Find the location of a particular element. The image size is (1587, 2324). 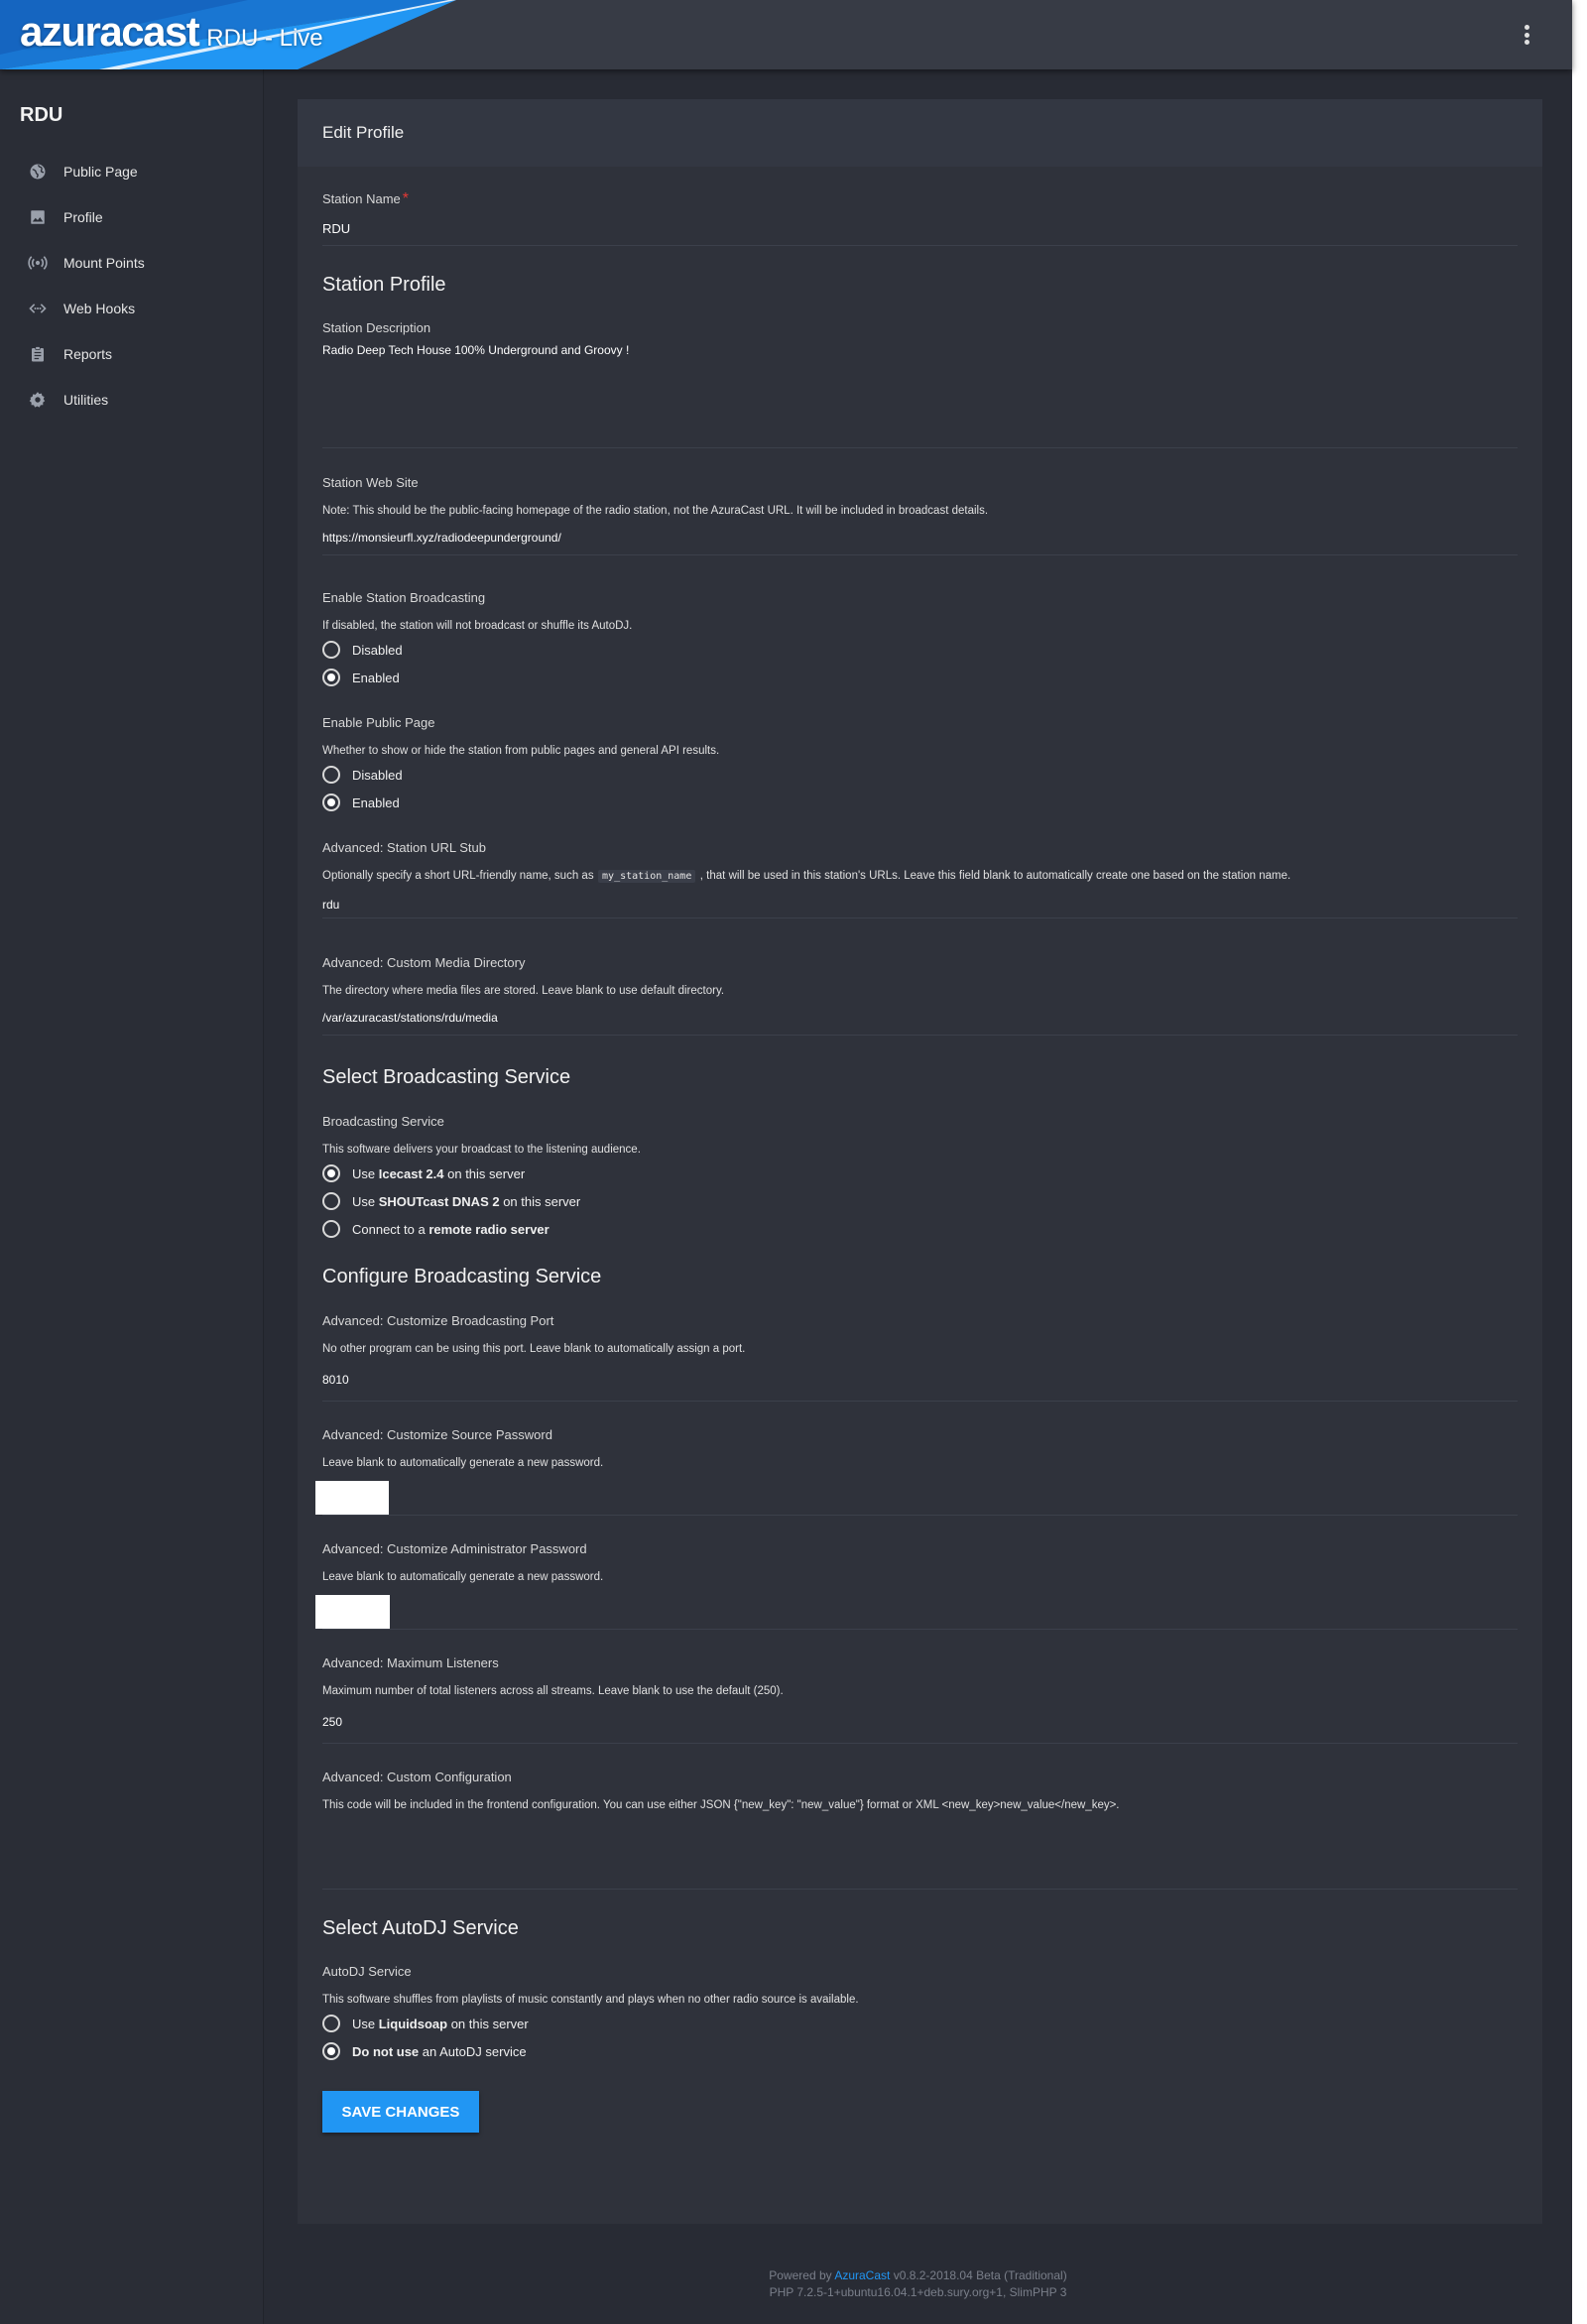

more-vert-icon is located at coordinates (1526, 35).